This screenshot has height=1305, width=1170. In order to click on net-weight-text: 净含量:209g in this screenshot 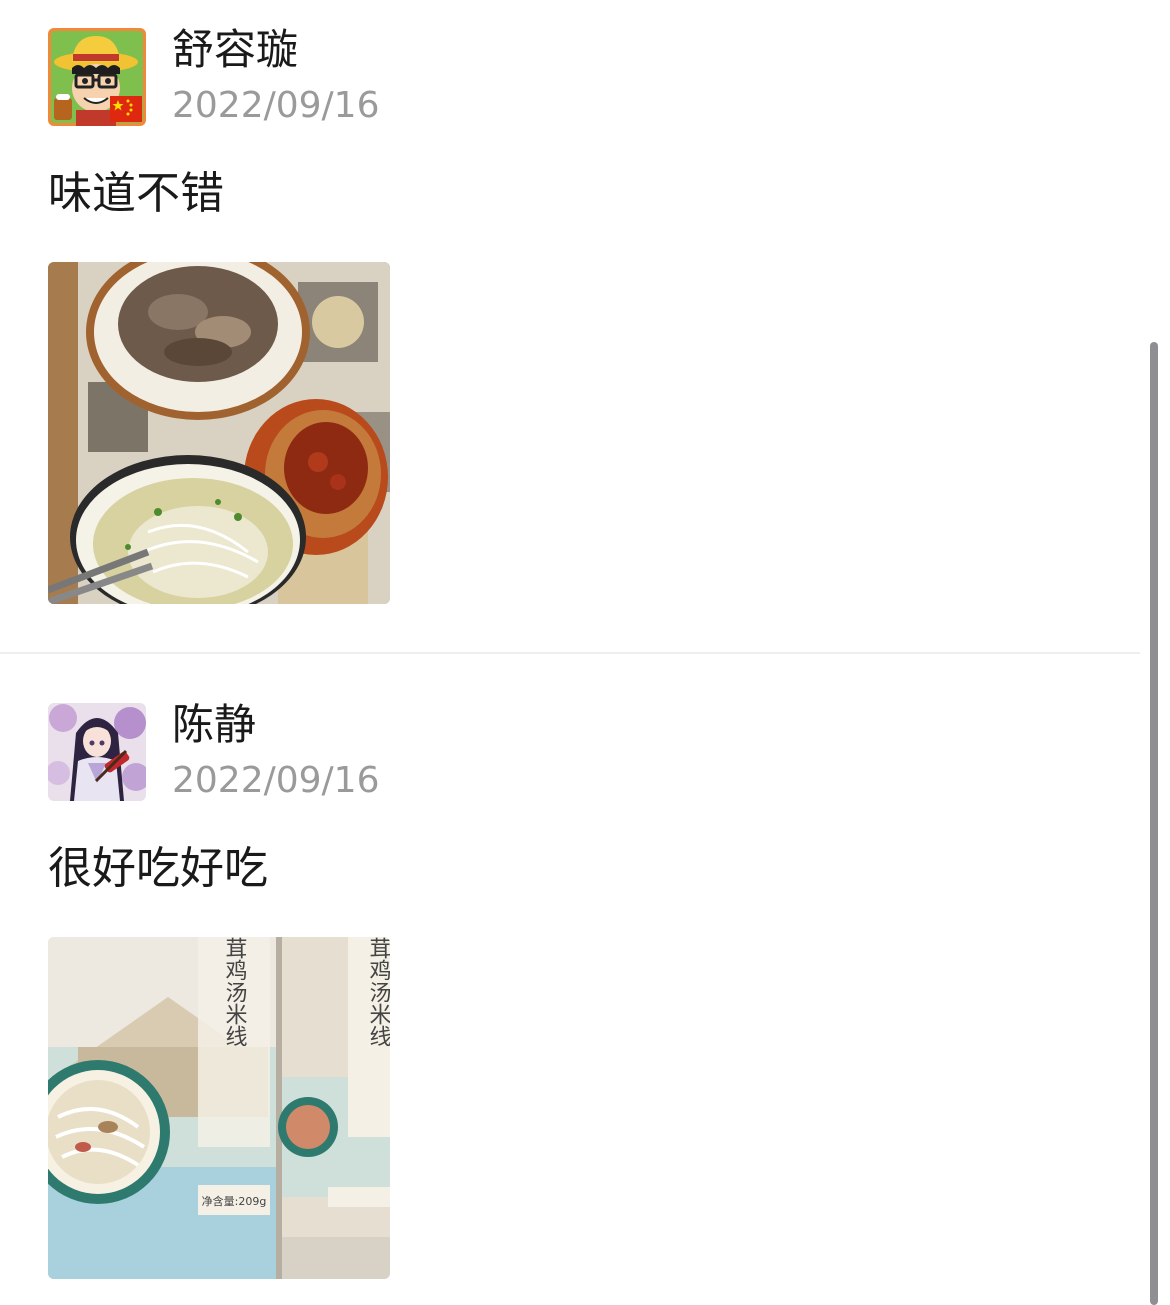, I will do `click(234, 1201)`.